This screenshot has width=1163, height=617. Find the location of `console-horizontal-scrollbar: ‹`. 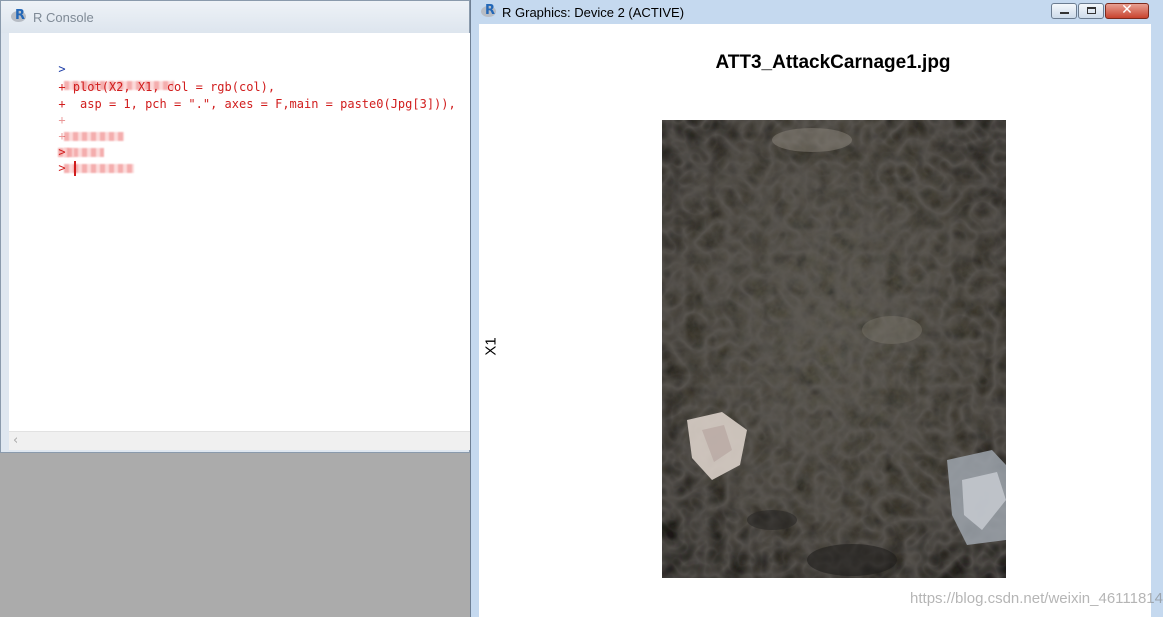

console-horizontal-scrollbar: ‹ is located at coordinates (239, 440).